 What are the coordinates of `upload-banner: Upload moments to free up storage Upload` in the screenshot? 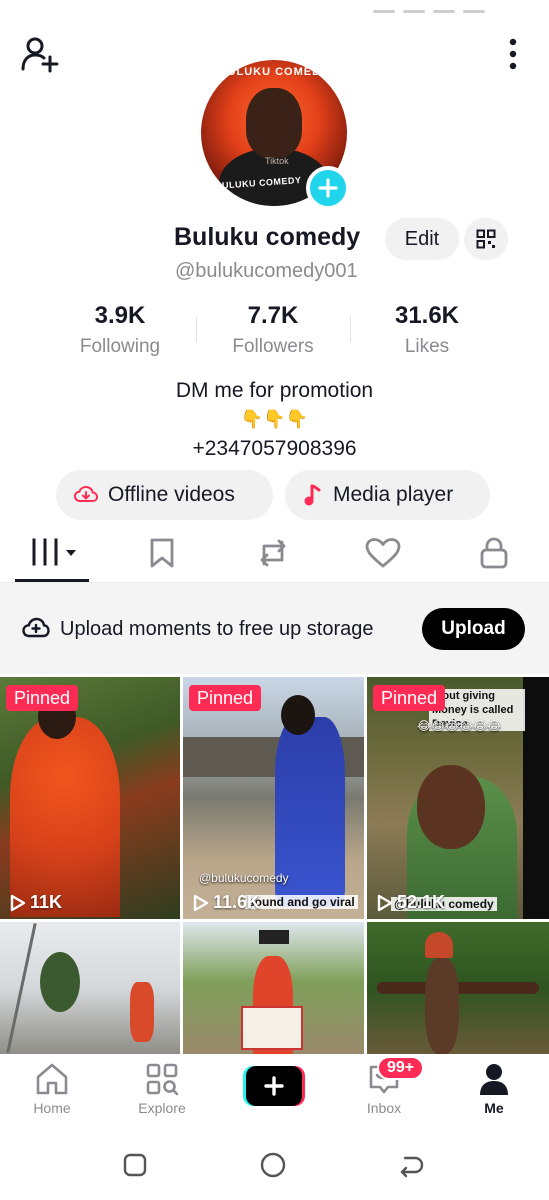 It's located at (274, 628).